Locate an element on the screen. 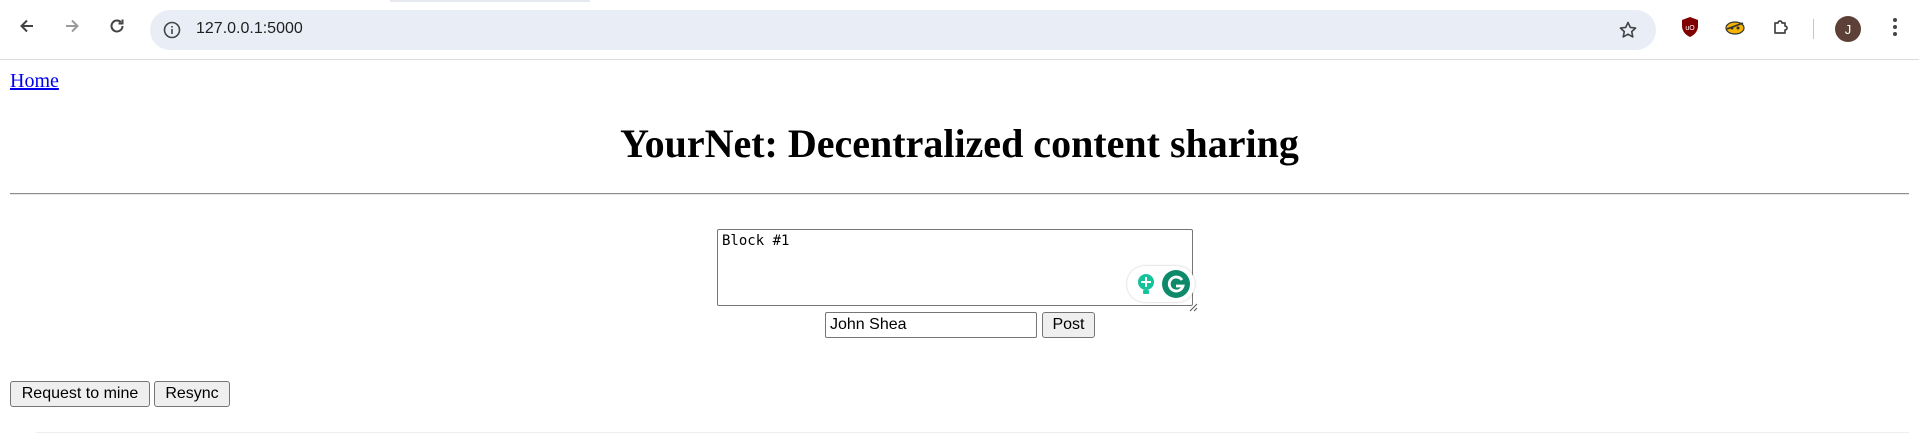 This screenshot has width=1919, height=434. extensions-menu-button is located at coordinates (1781, 29).